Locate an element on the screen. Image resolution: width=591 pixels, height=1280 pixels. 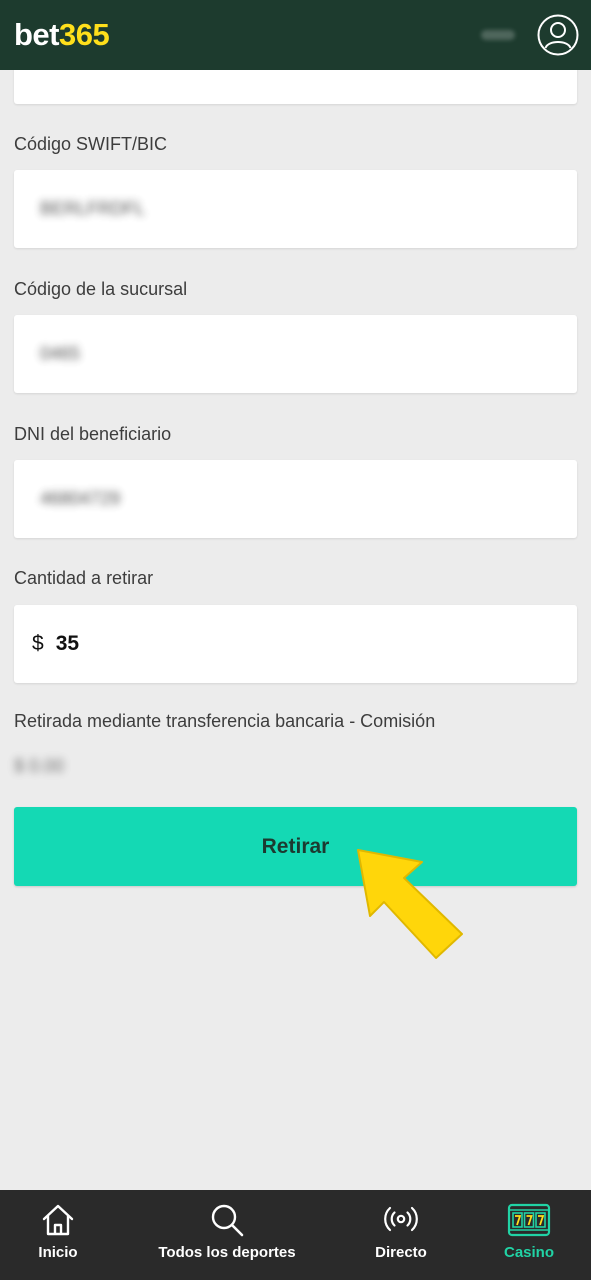
balance-indicator is located at coordinates (498, 35).